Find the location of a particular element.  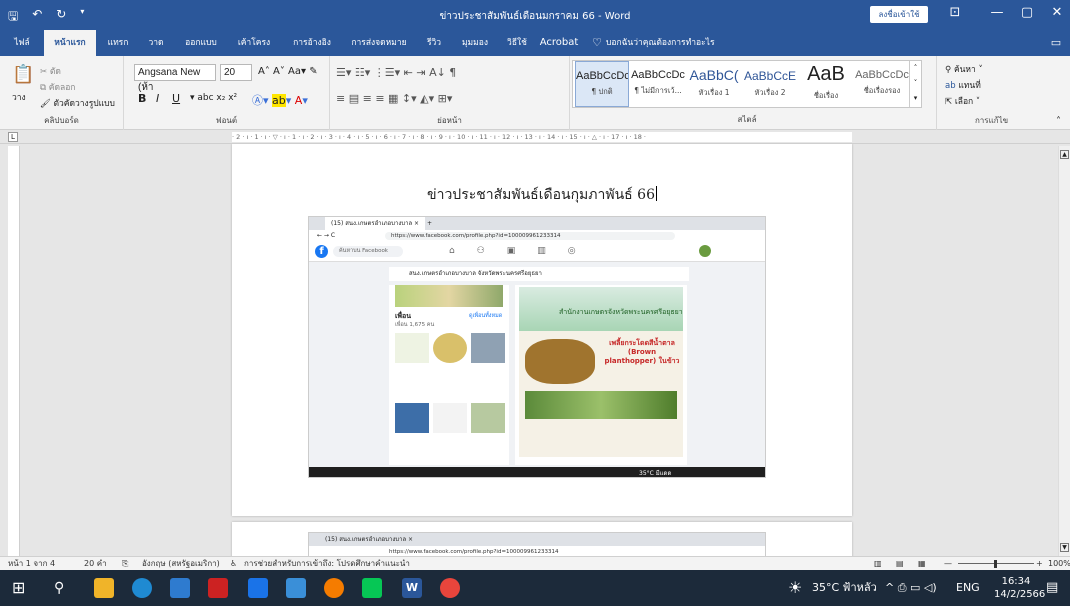

text-cursor is located at coordinates (656, 193).